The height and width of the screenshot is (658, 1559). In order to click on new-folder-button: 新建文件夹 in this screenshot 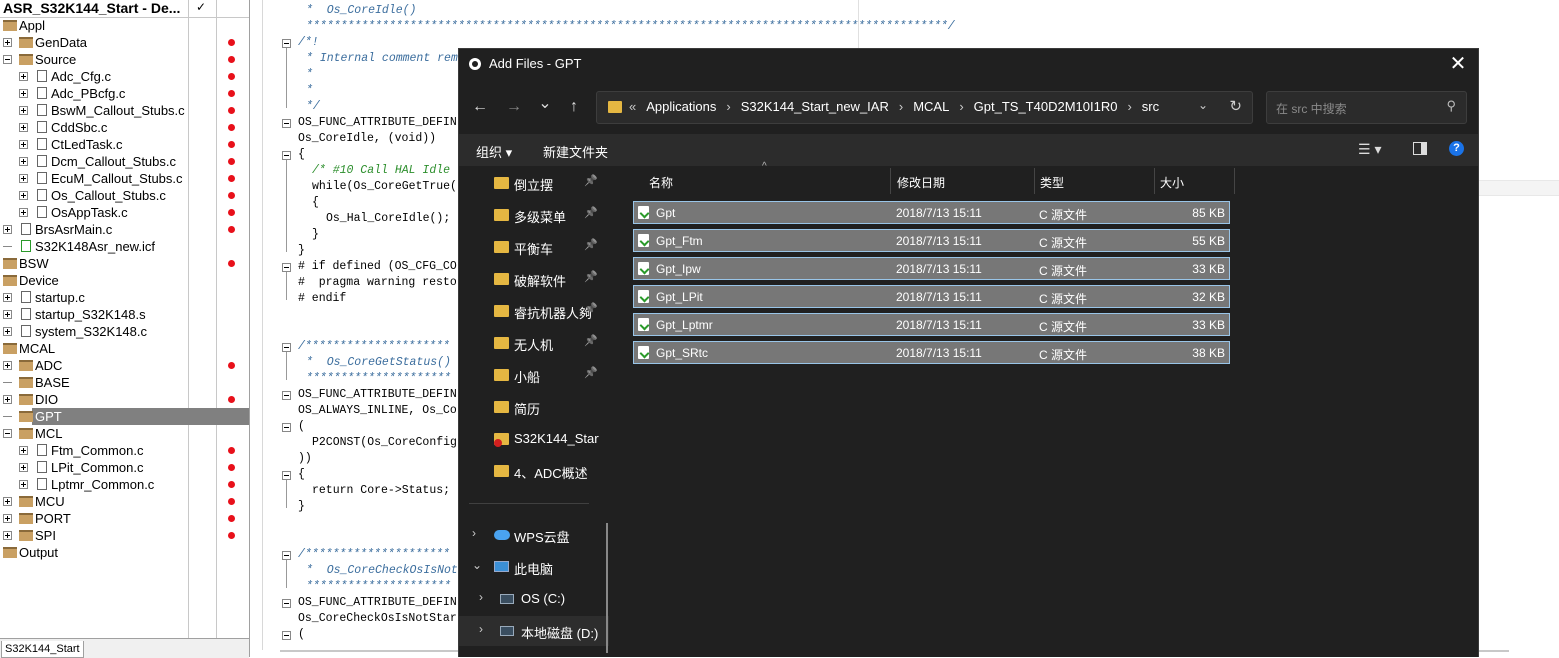, I will do `click(575, 151)`.